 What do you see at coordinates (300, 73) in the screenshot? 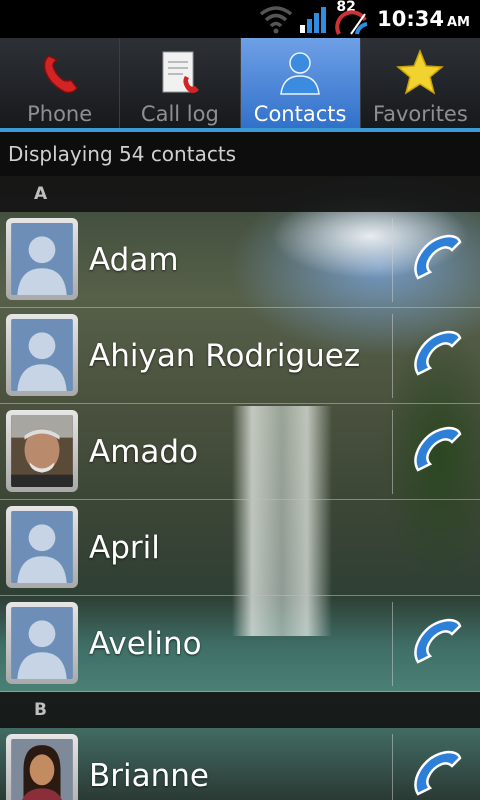
I see `contacts-icon` at bounding box center [300, 73].